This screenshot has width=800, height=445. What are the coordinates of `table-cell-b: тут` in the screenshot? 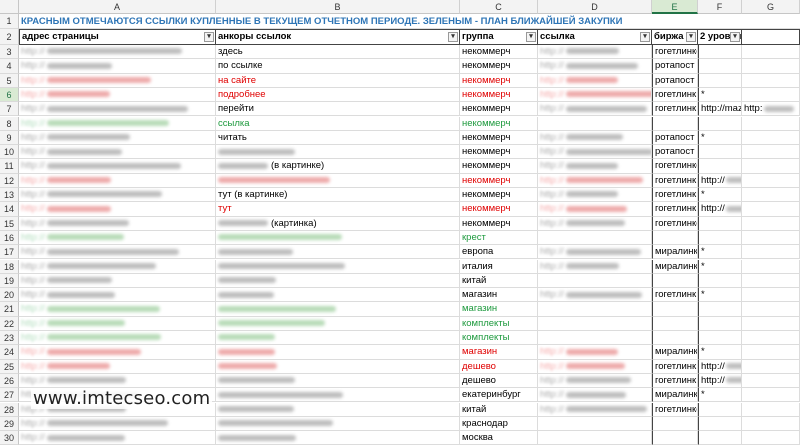 It's located at (338, 209).